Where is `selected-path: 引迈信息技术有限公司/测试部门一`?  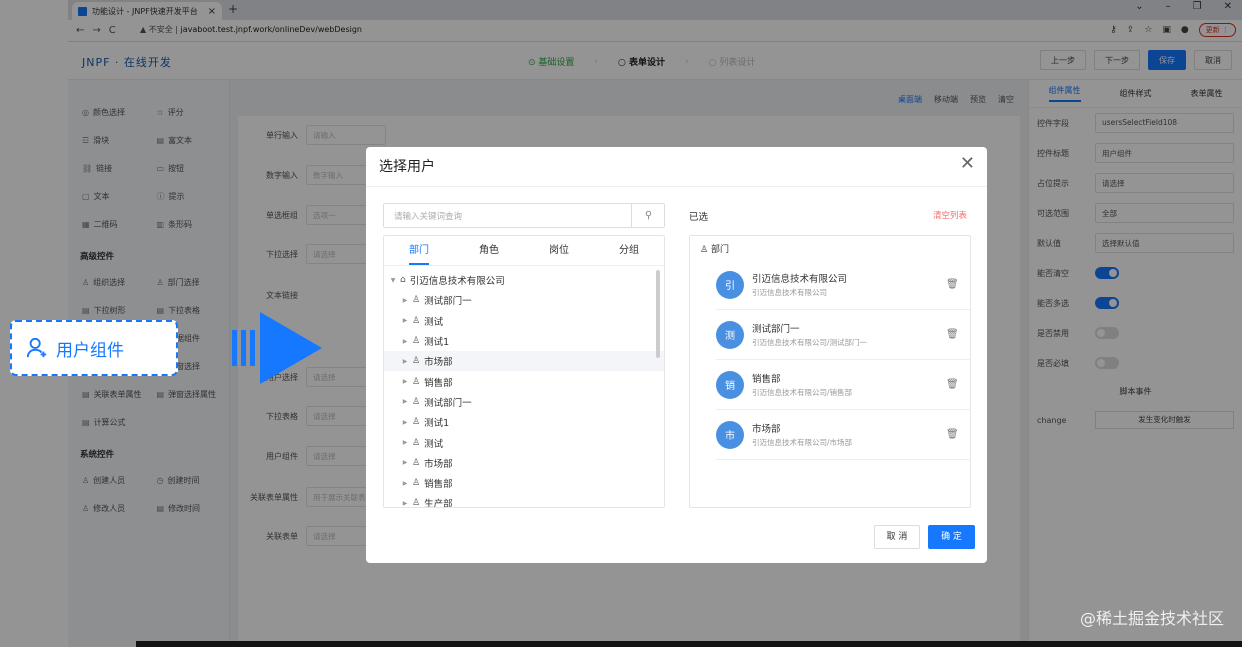
selected-path: 引迈信息技术有限公司/测试部门一 is located at coordinates (810, 342).